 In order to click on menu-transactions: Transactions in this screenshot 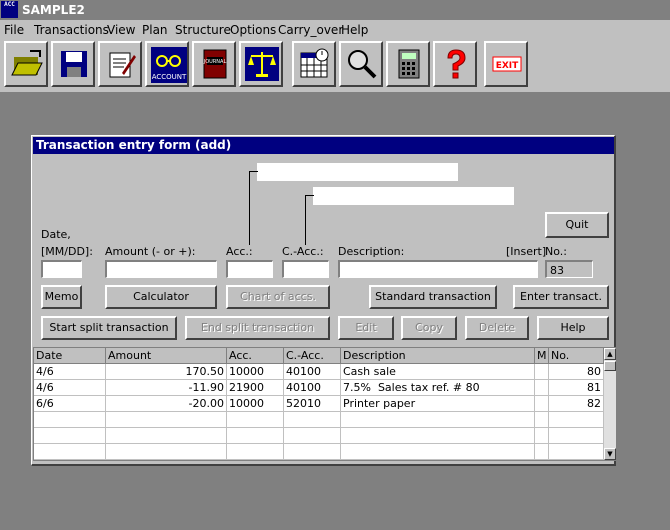, I will do `click(71, 30)`.